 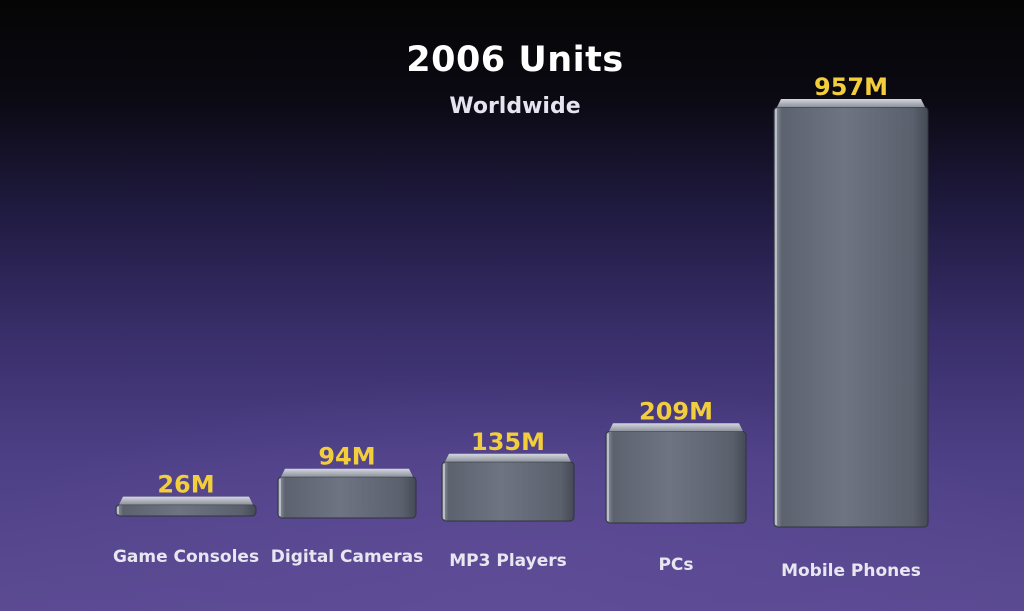 I want to click on value-label: 26M, so click(x=185, y=485).